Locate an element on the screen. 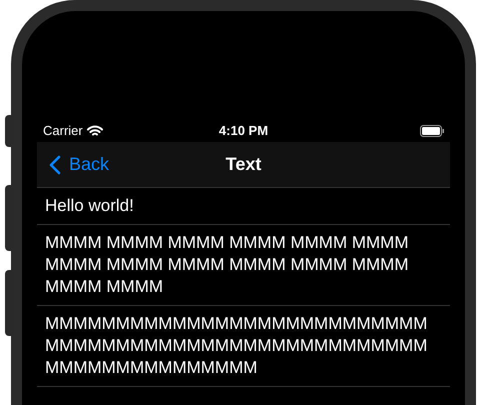 The width and height of the screenshot is (487, 405). status-time: 4:10 PM is located at coordinates (243, 131).